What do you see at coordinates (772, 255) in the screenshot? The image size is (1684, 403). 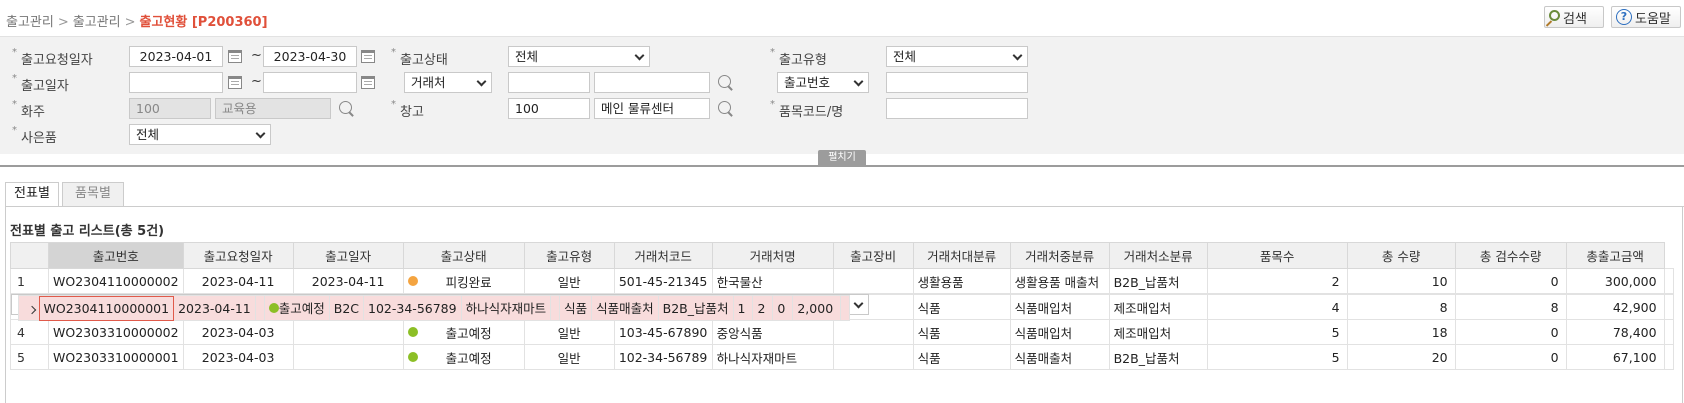 I see `column-header: 거래처명` at bounding box center [772, 255].